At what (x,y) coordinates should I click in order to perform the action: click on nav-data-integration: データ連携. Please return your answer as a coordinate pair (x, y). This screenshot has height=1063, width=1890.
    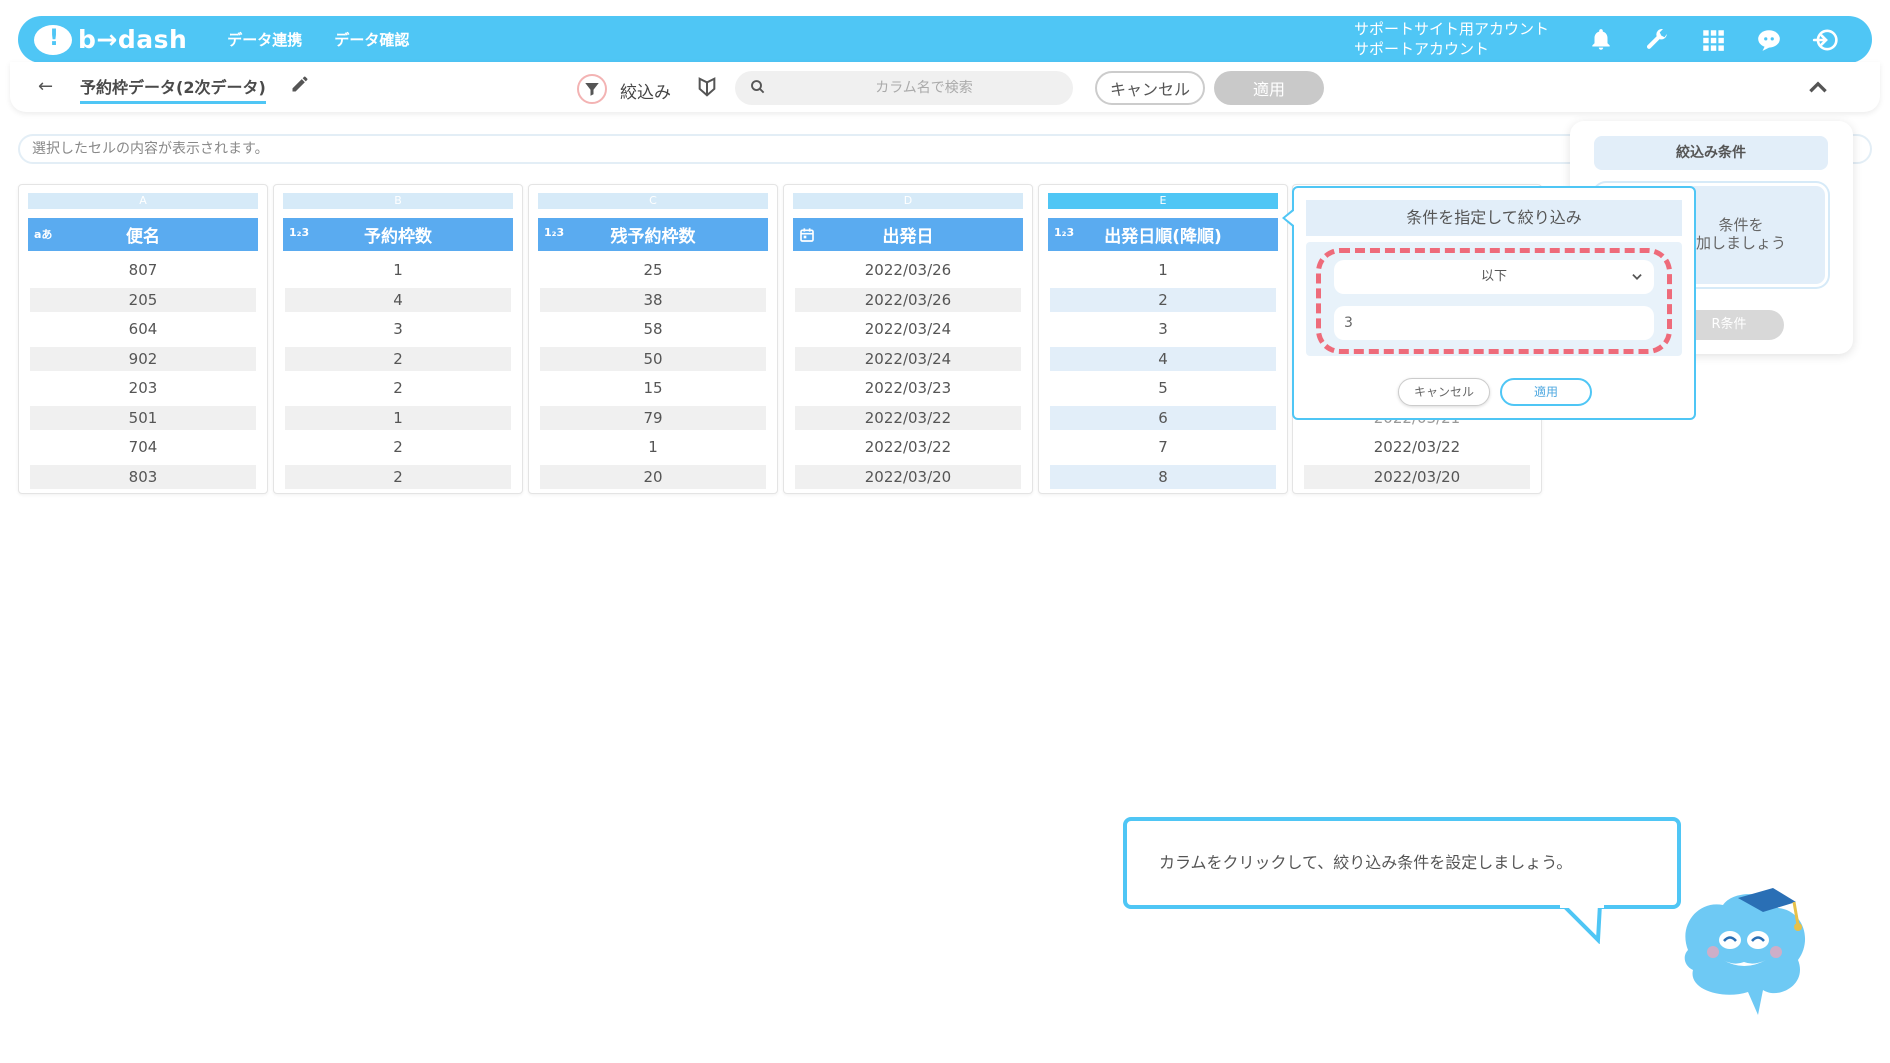
    Looking at the image, I should click on (264, 39).